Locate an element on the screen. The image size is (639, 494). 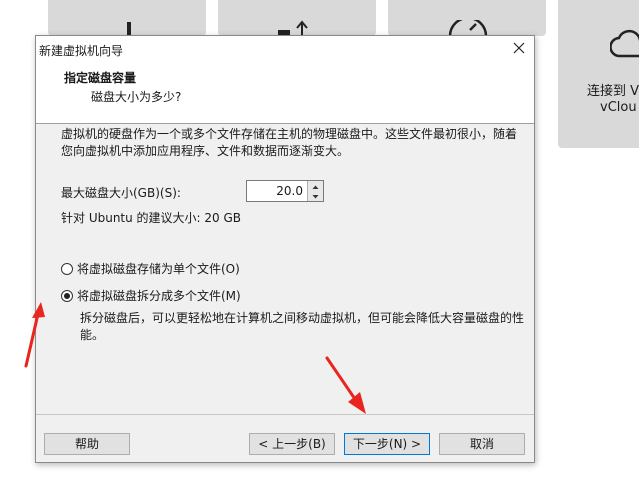
max-disk-size-spinner: 20.0 is located at coordinates (285, 191).